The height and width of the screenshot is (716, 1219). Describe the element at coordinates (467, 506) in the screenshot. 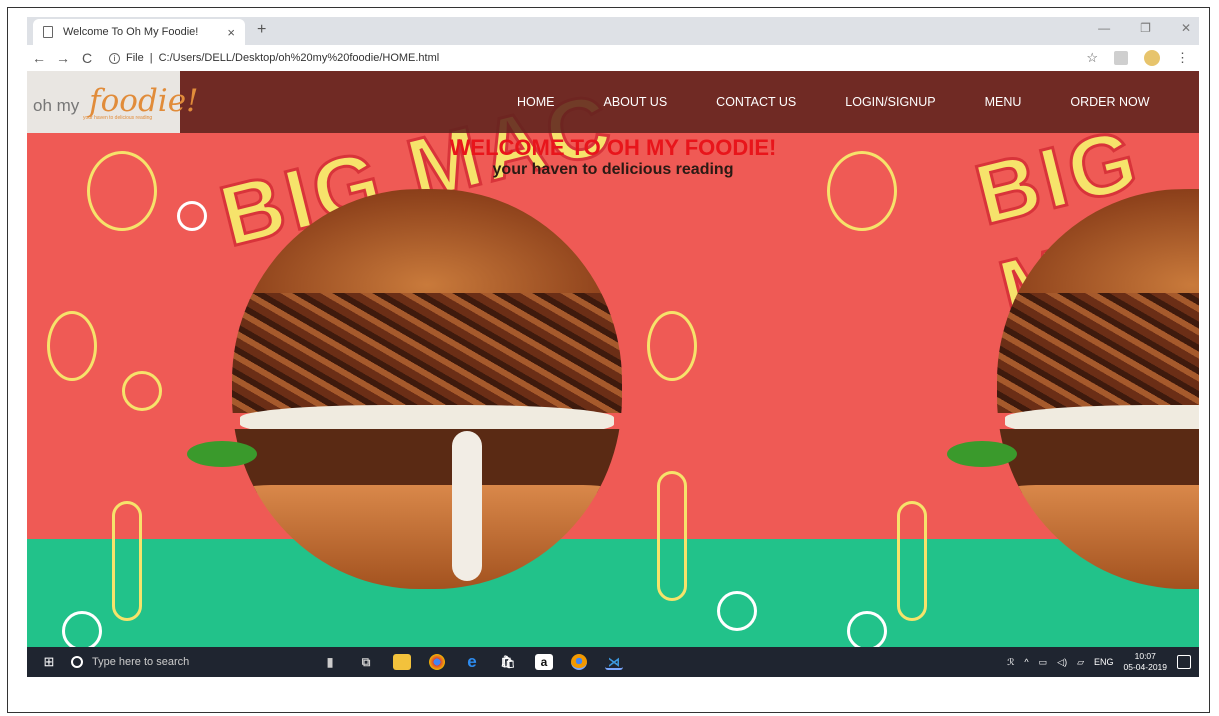

I see `sauce-drip` at that location.